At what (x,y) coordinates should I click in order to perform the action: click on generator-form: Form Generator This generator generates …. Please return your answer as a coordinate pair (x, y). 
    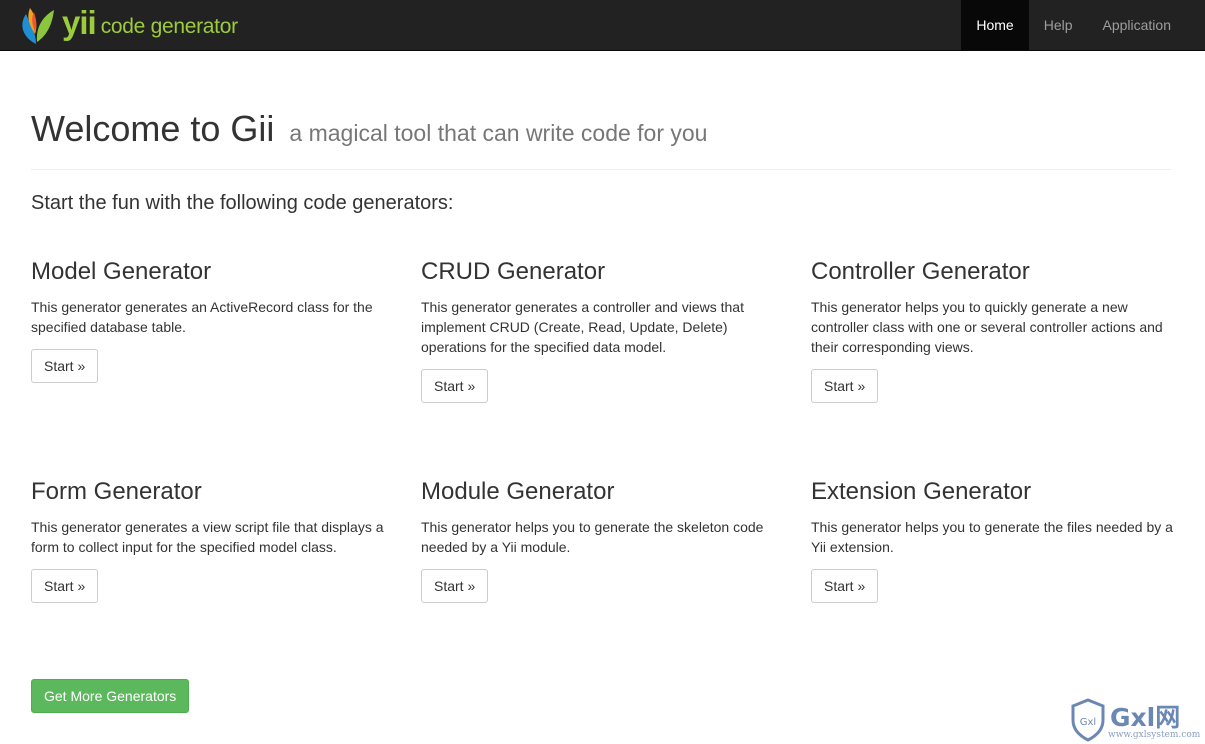
    Looking at the image, I should click on (213, 540).